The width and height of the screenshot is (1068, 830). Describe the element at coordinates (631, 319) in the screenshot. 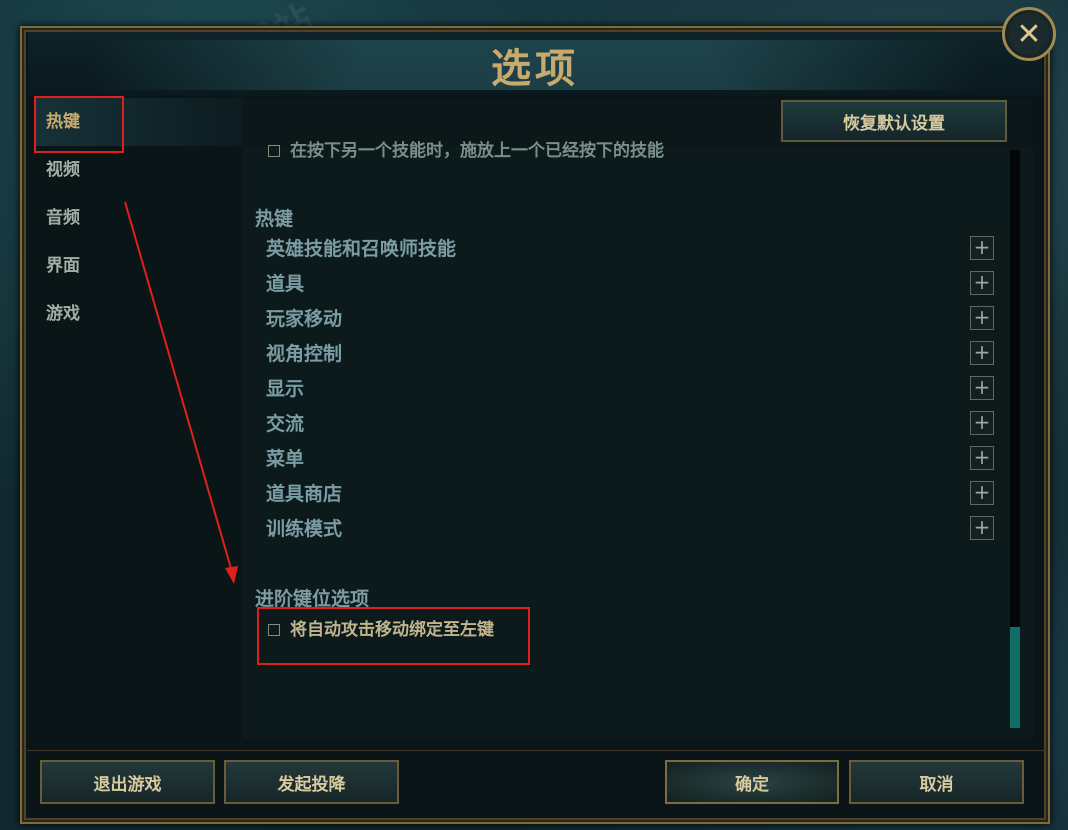

I see `hotkey-group-row: 玩家移动 +` at that location.